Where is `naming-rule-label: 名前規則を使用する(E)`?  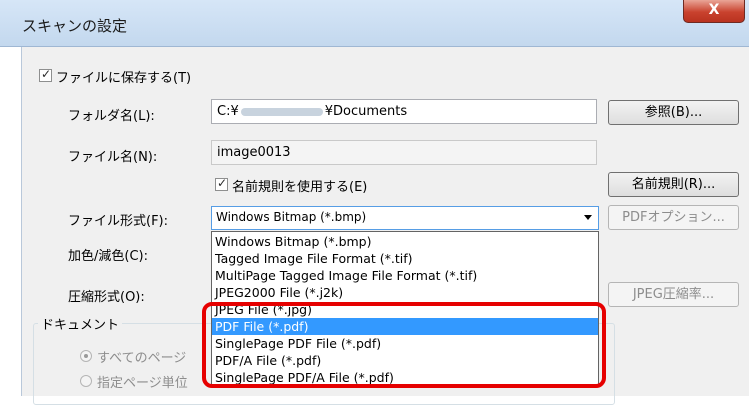
naming-rule-label: 名前規則を使用する(E) is located at coordinates (300, 187).